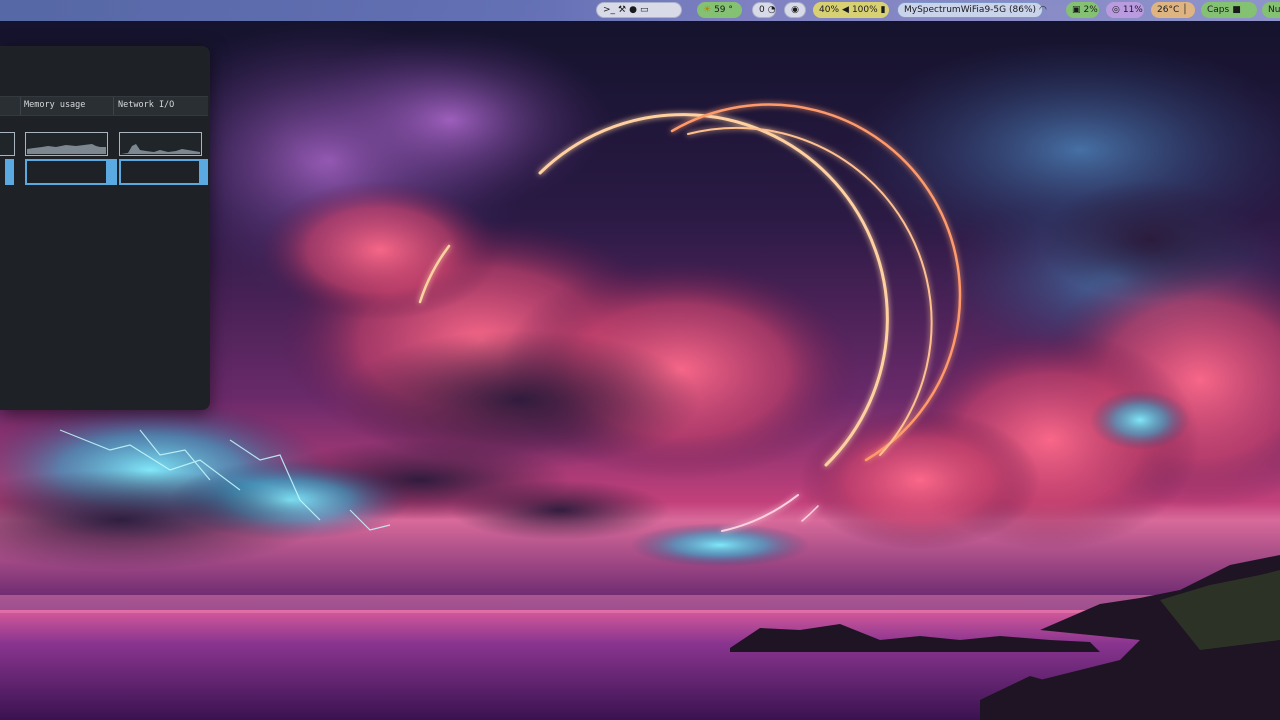 This screenshot has height=720, width=1280. What do you see at coordinates (1185, 10) in the screenshot?
I see `thermometer-icon: │` at bounding box center [1185, 10].